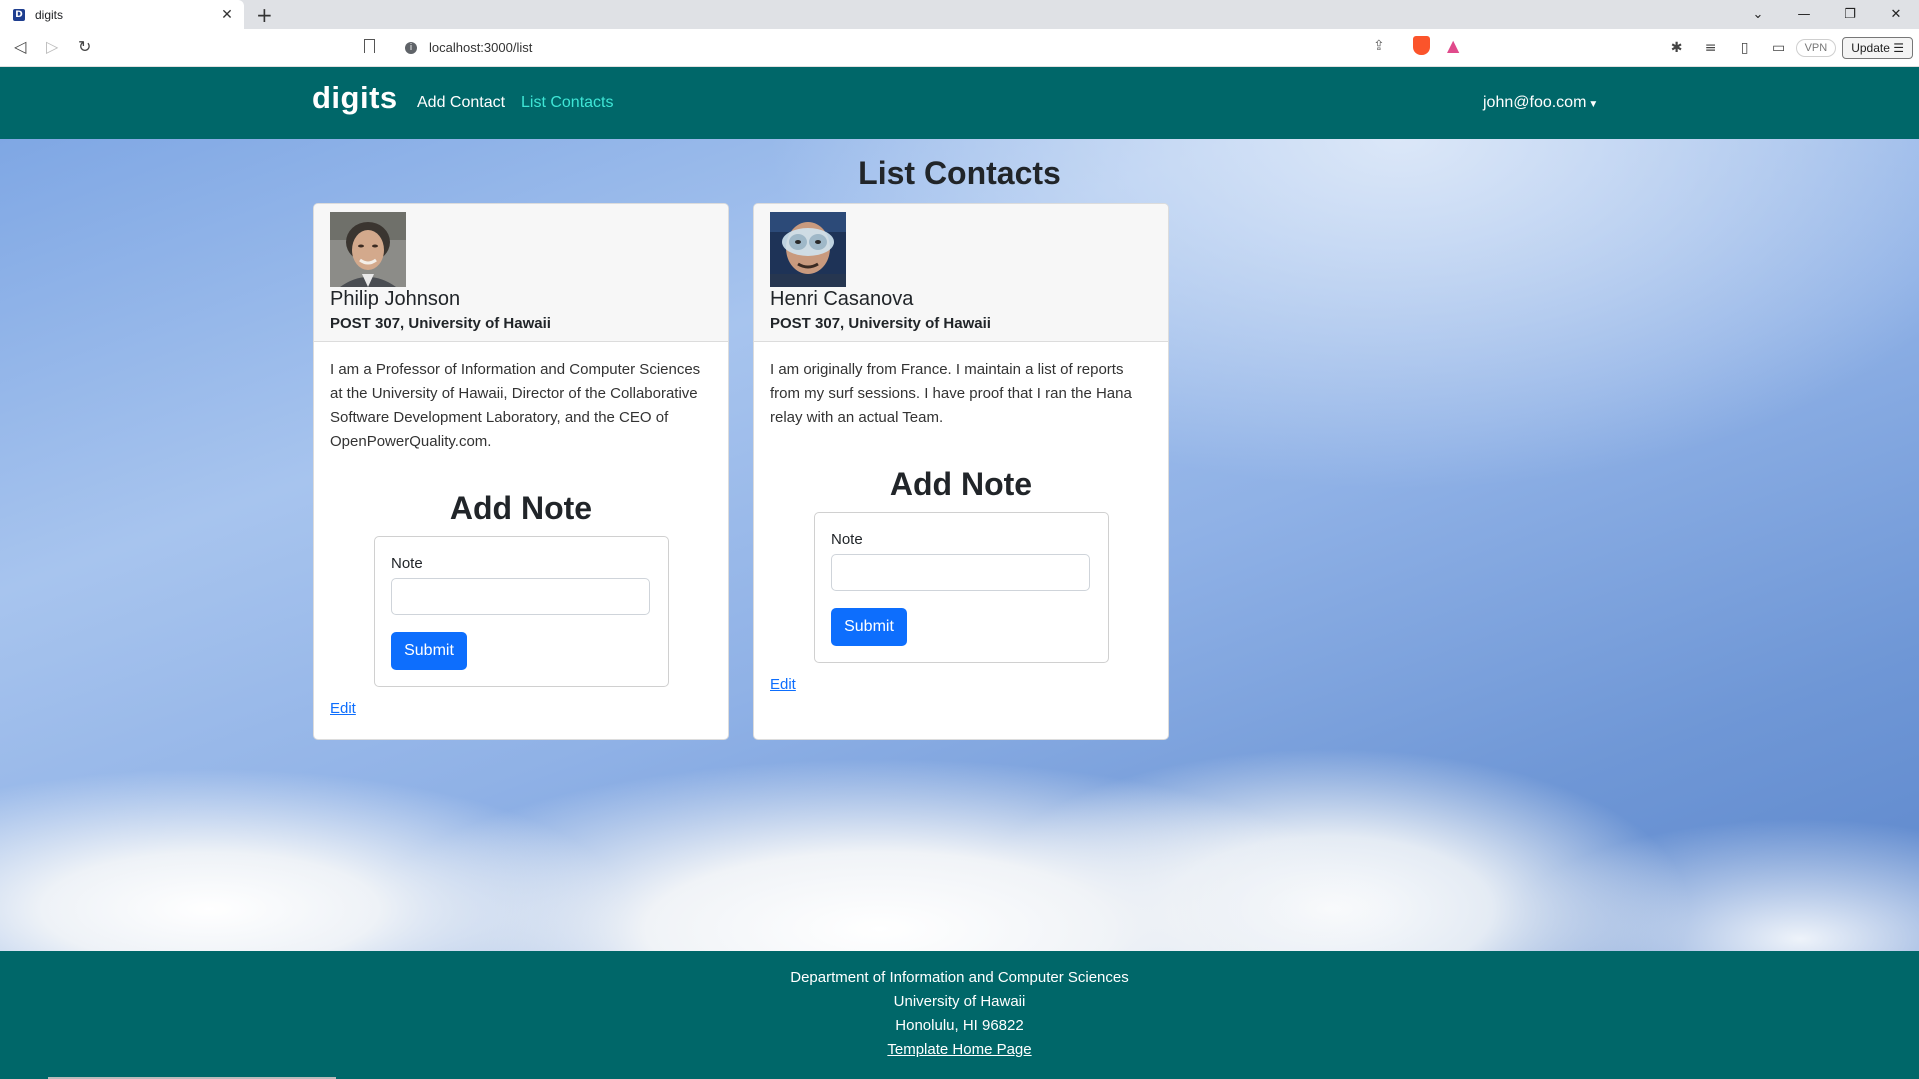 The height and width of the screenshot is (1079, 1919). Describe the element at coordinates (411, 47) in the screenshot. I see `site-info-icon: i` at that location.